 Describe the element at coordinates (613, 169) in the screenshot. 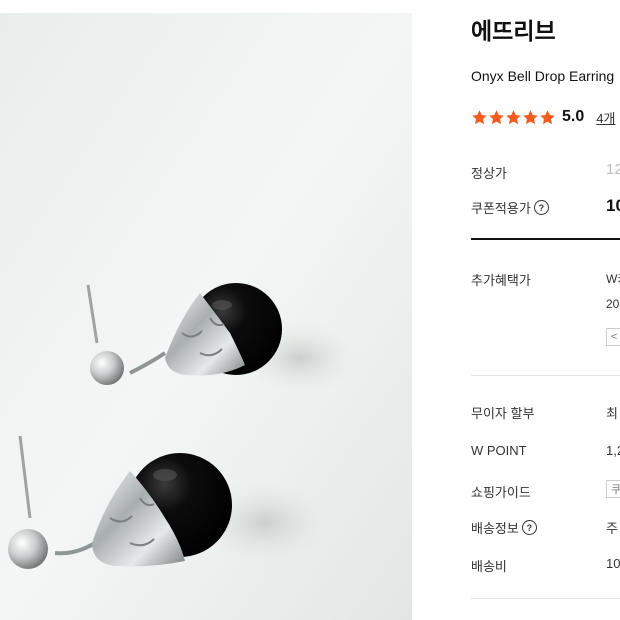

I see `regular-price-value: 12` at that location.